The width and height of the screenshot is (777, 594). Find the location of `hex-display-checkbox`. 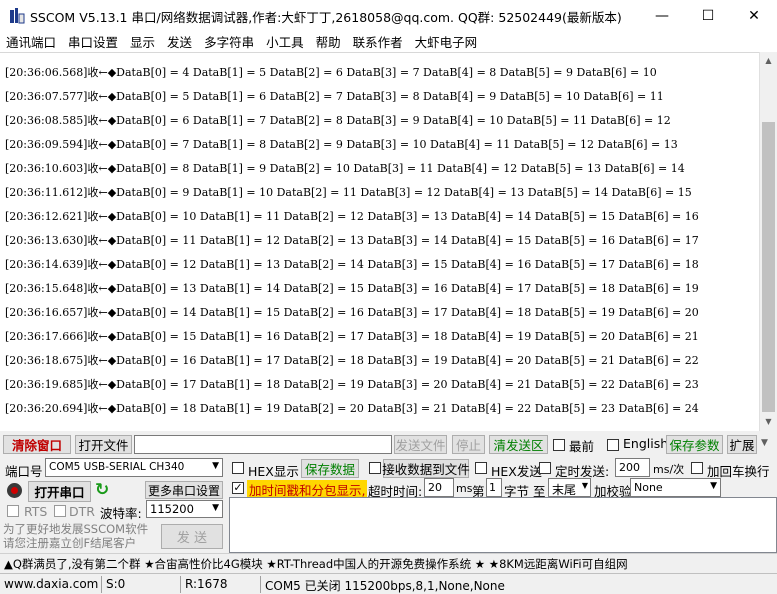

hex-display-checkbox is located at coordinates (238, 468).